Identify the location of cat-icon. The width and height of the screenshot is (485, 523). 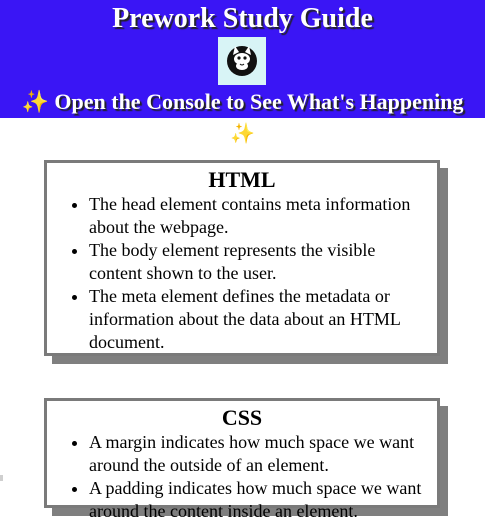
(242, 61).